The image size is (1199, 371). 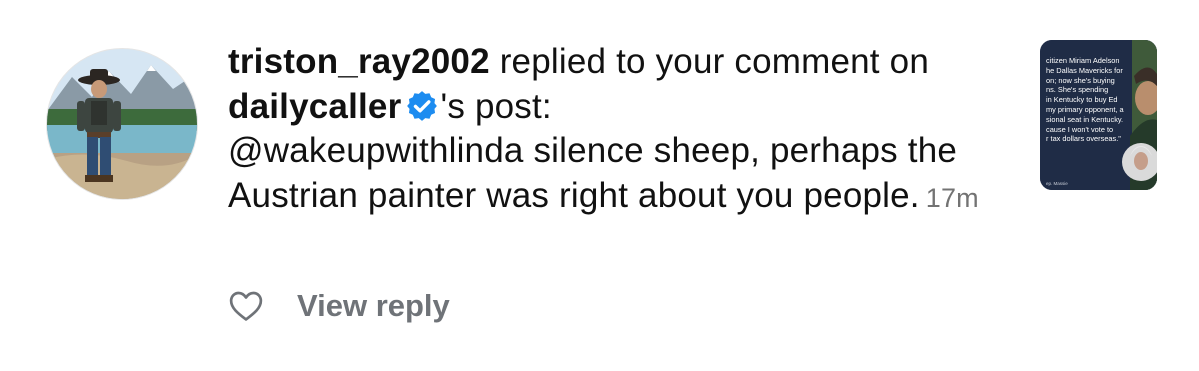 I want to click on like-button, so click(x=246, y=306).